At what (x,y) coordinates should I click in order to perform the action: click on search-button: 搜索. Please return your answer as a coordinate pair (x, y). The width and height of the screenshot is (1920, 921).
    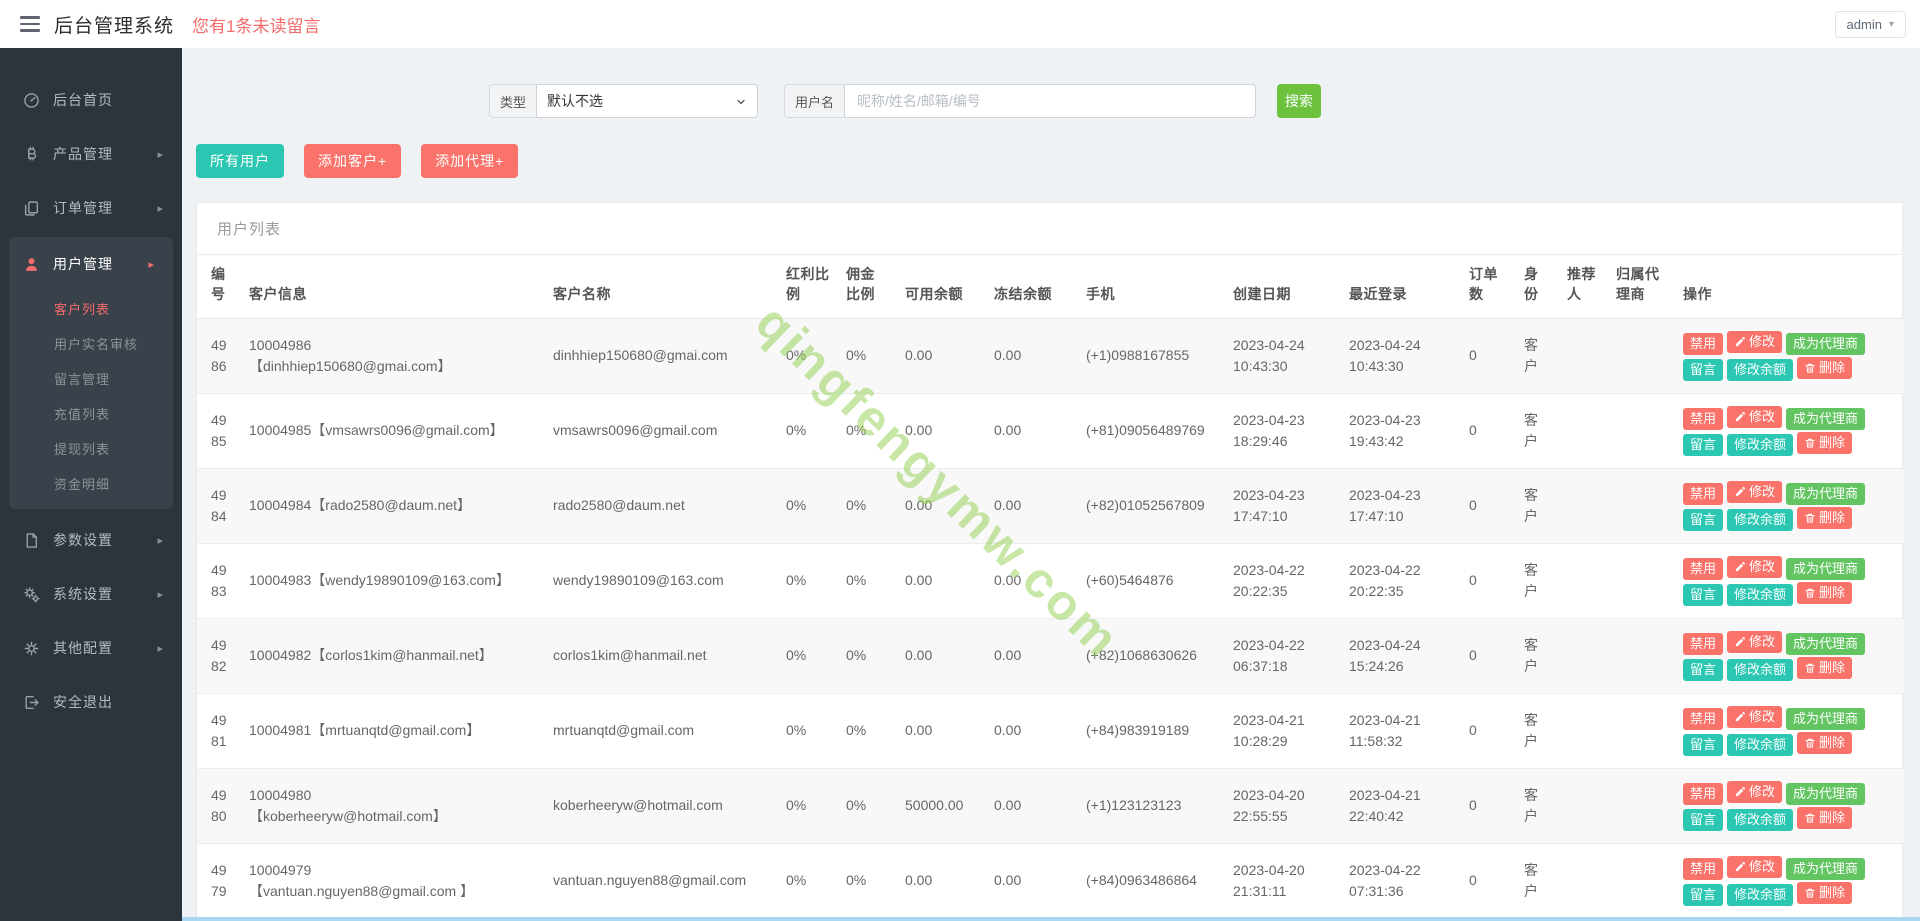
    Looking at the image, I should click on (1299, 101).